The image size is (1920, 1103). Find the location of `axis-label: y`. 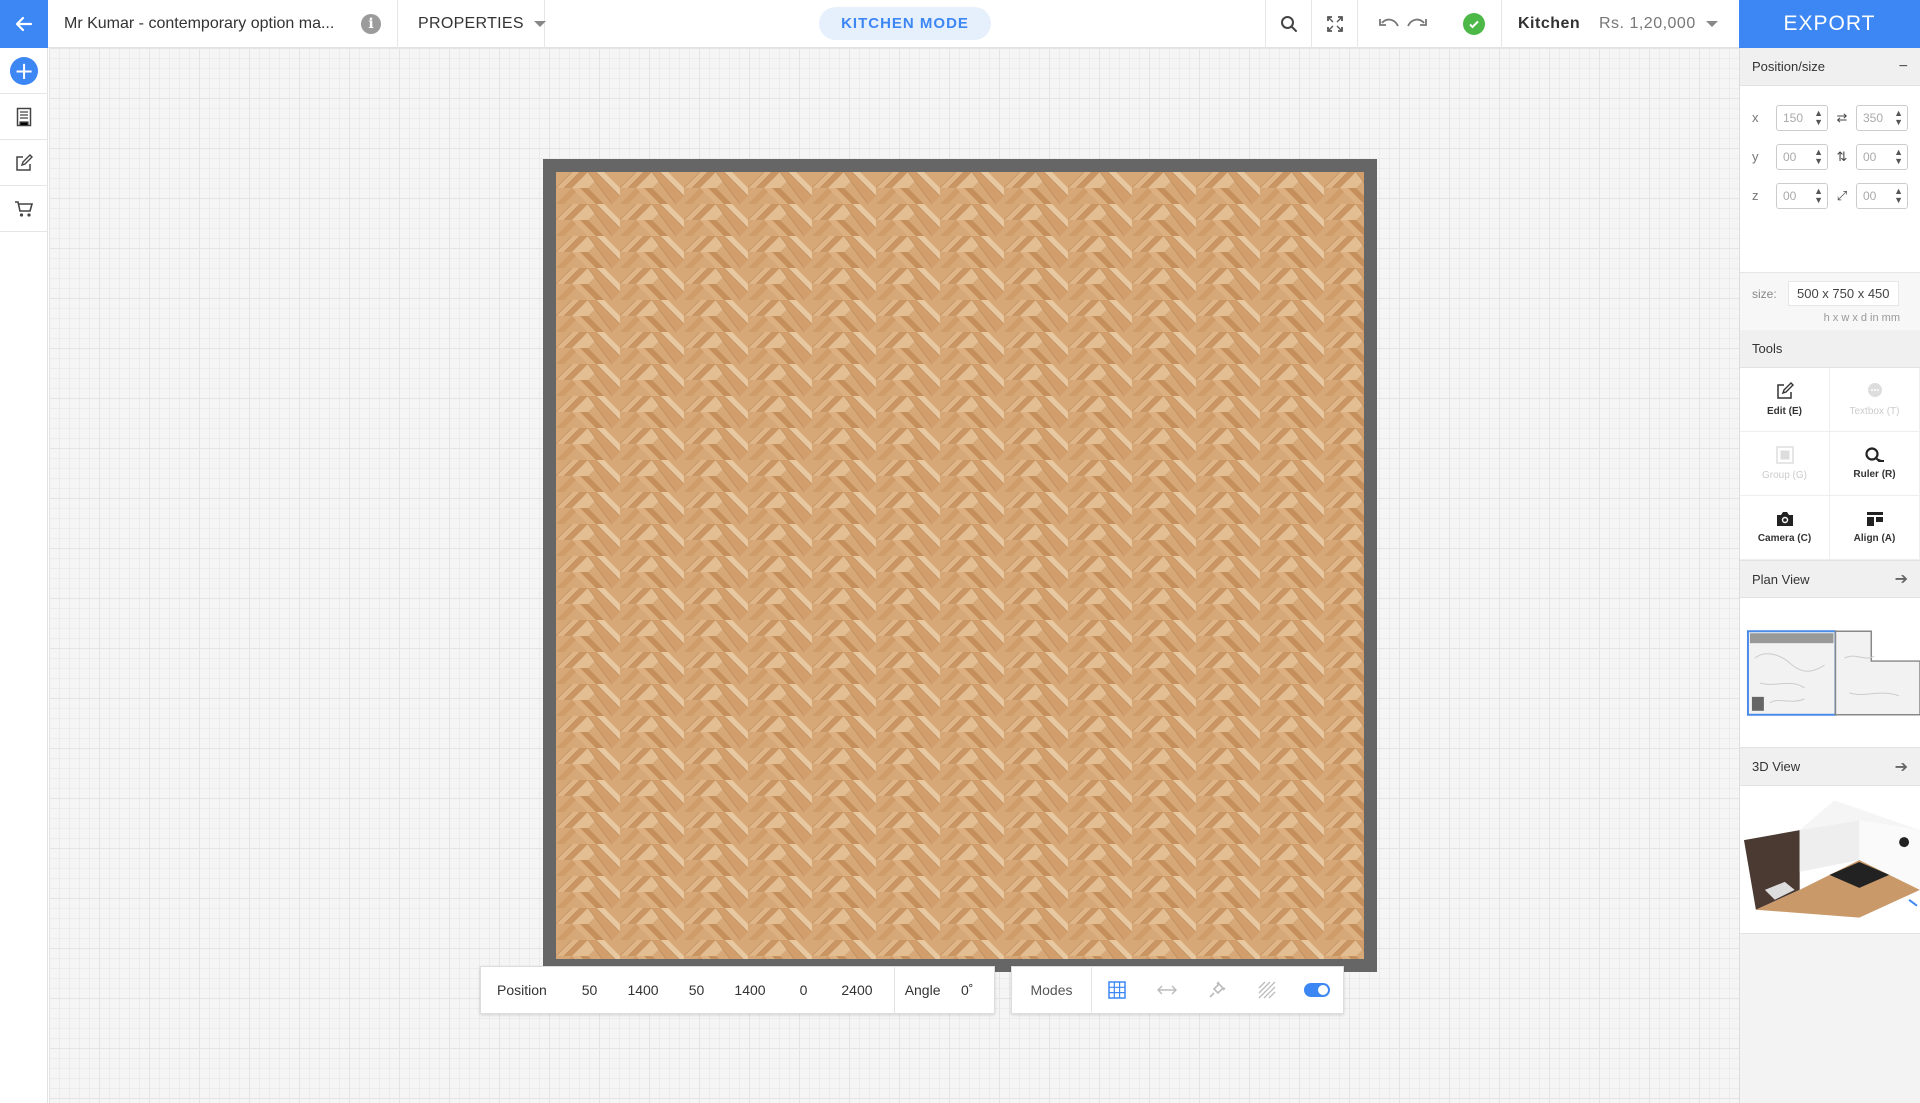

axis-label: y is located at coordinates (1755, 156).